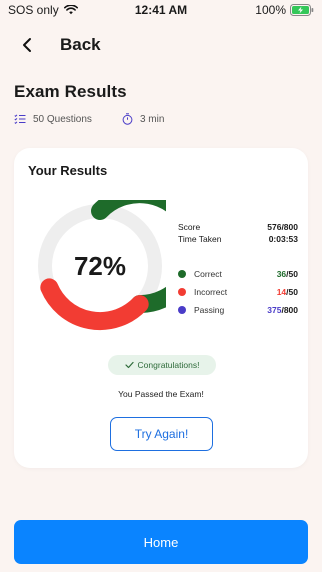  What do you see at coordinates (62, 119) in the screenshot?
I see `questions-count: 50 Questions` at bounding box center [62, 119].